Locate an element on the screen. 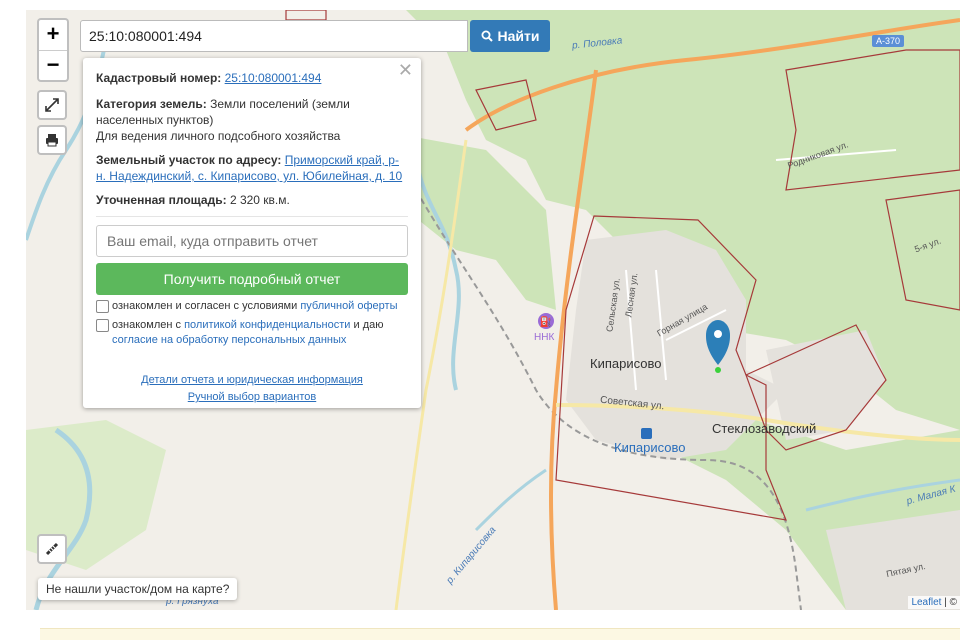 The height and width of the screenshot is (640, 960). place-label: Стеклозаводский is located at coordinates (764, 428).